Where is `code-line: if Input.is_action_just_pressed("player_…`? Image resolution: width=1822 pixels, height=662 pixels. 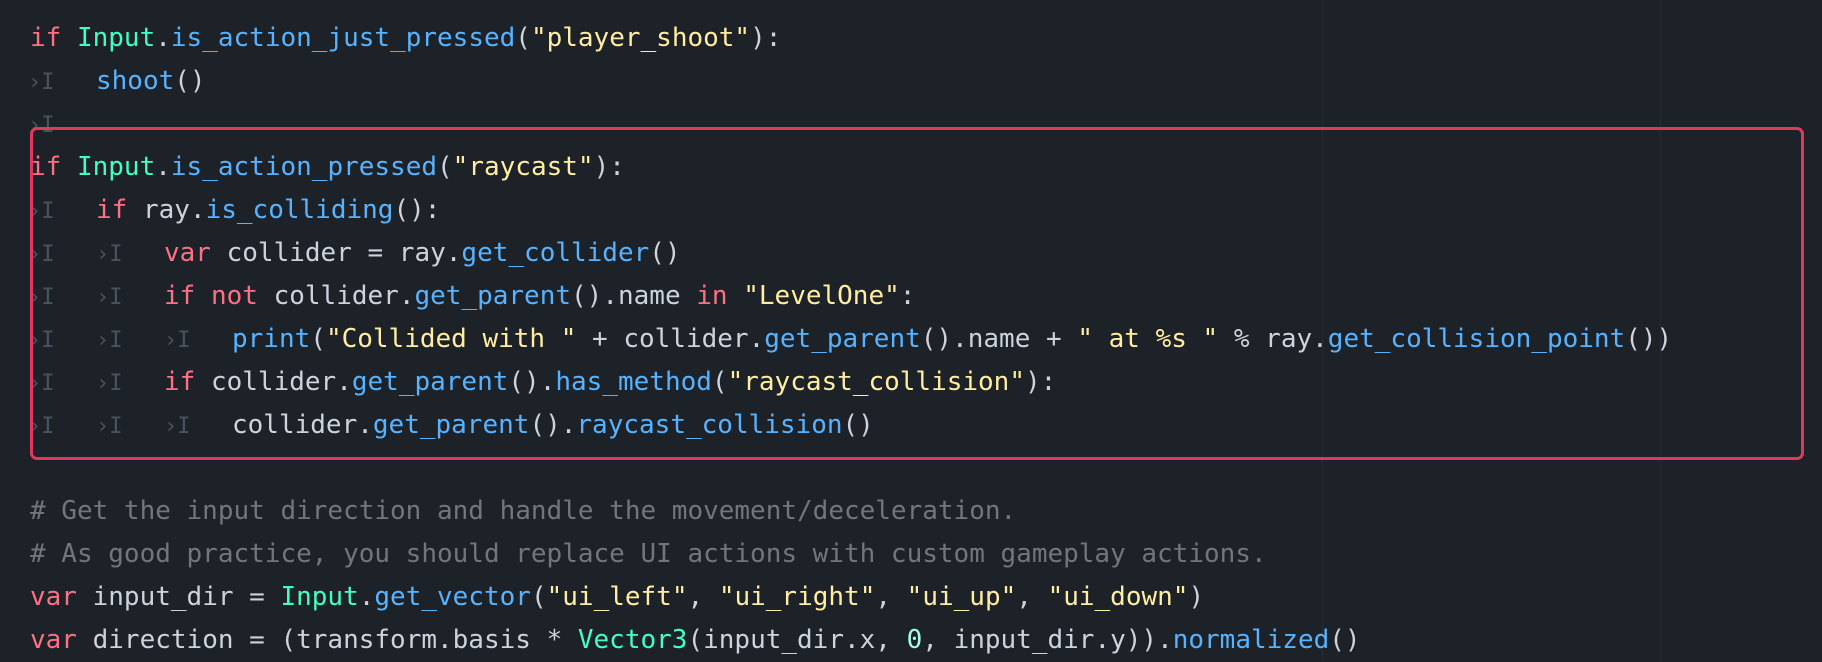 code-line: if Input.is_action_just_pressed("player_… is located at coordinates (405, 38).